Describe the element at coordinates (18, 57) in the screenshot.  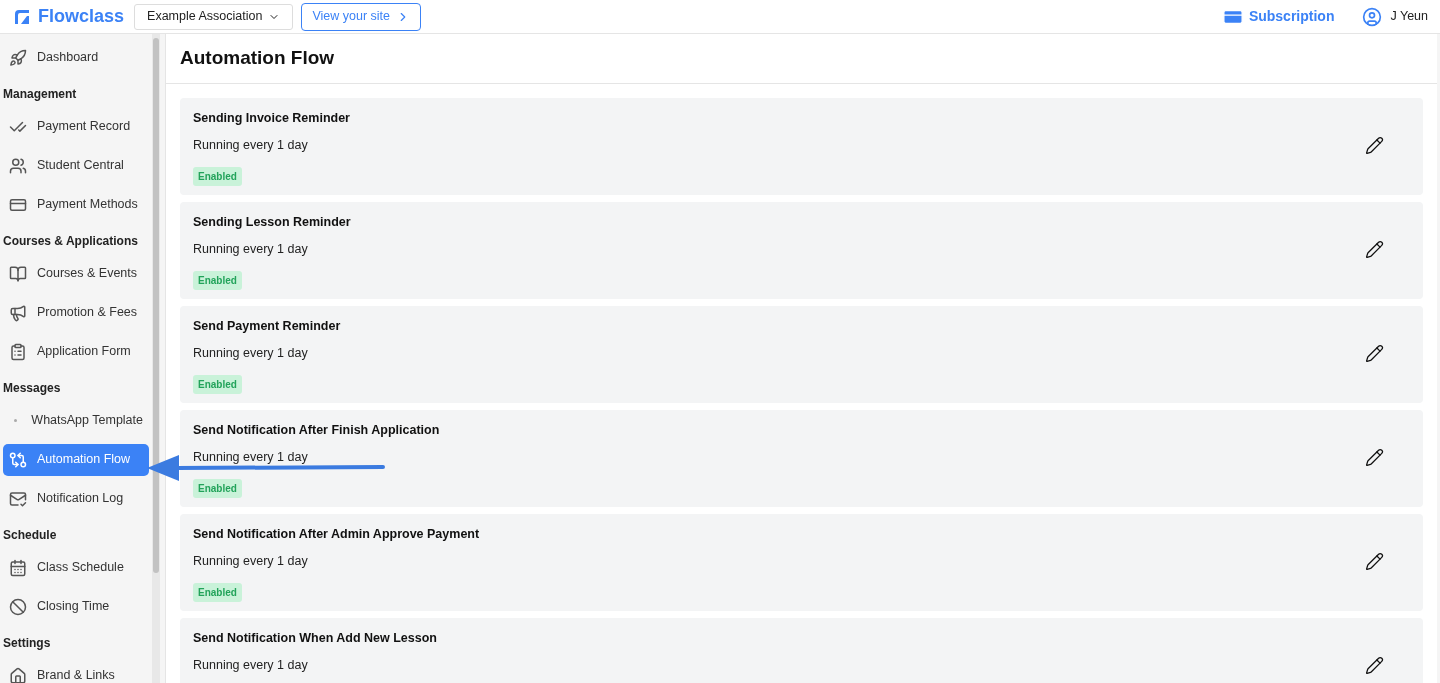
I see `rocket-icon` at that location.